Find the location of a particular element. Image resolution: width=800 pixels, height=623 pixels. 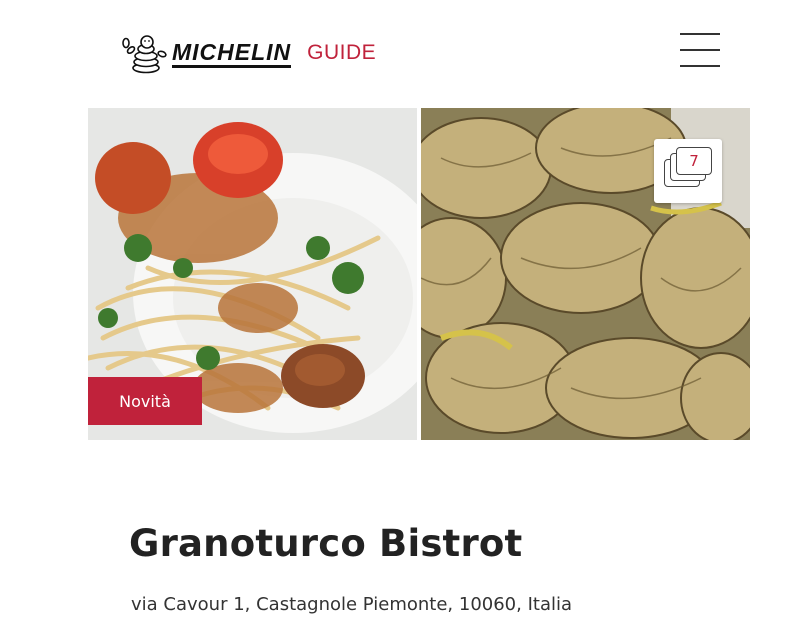

photo-count-button: 7 is located at coordinates (688, 171).